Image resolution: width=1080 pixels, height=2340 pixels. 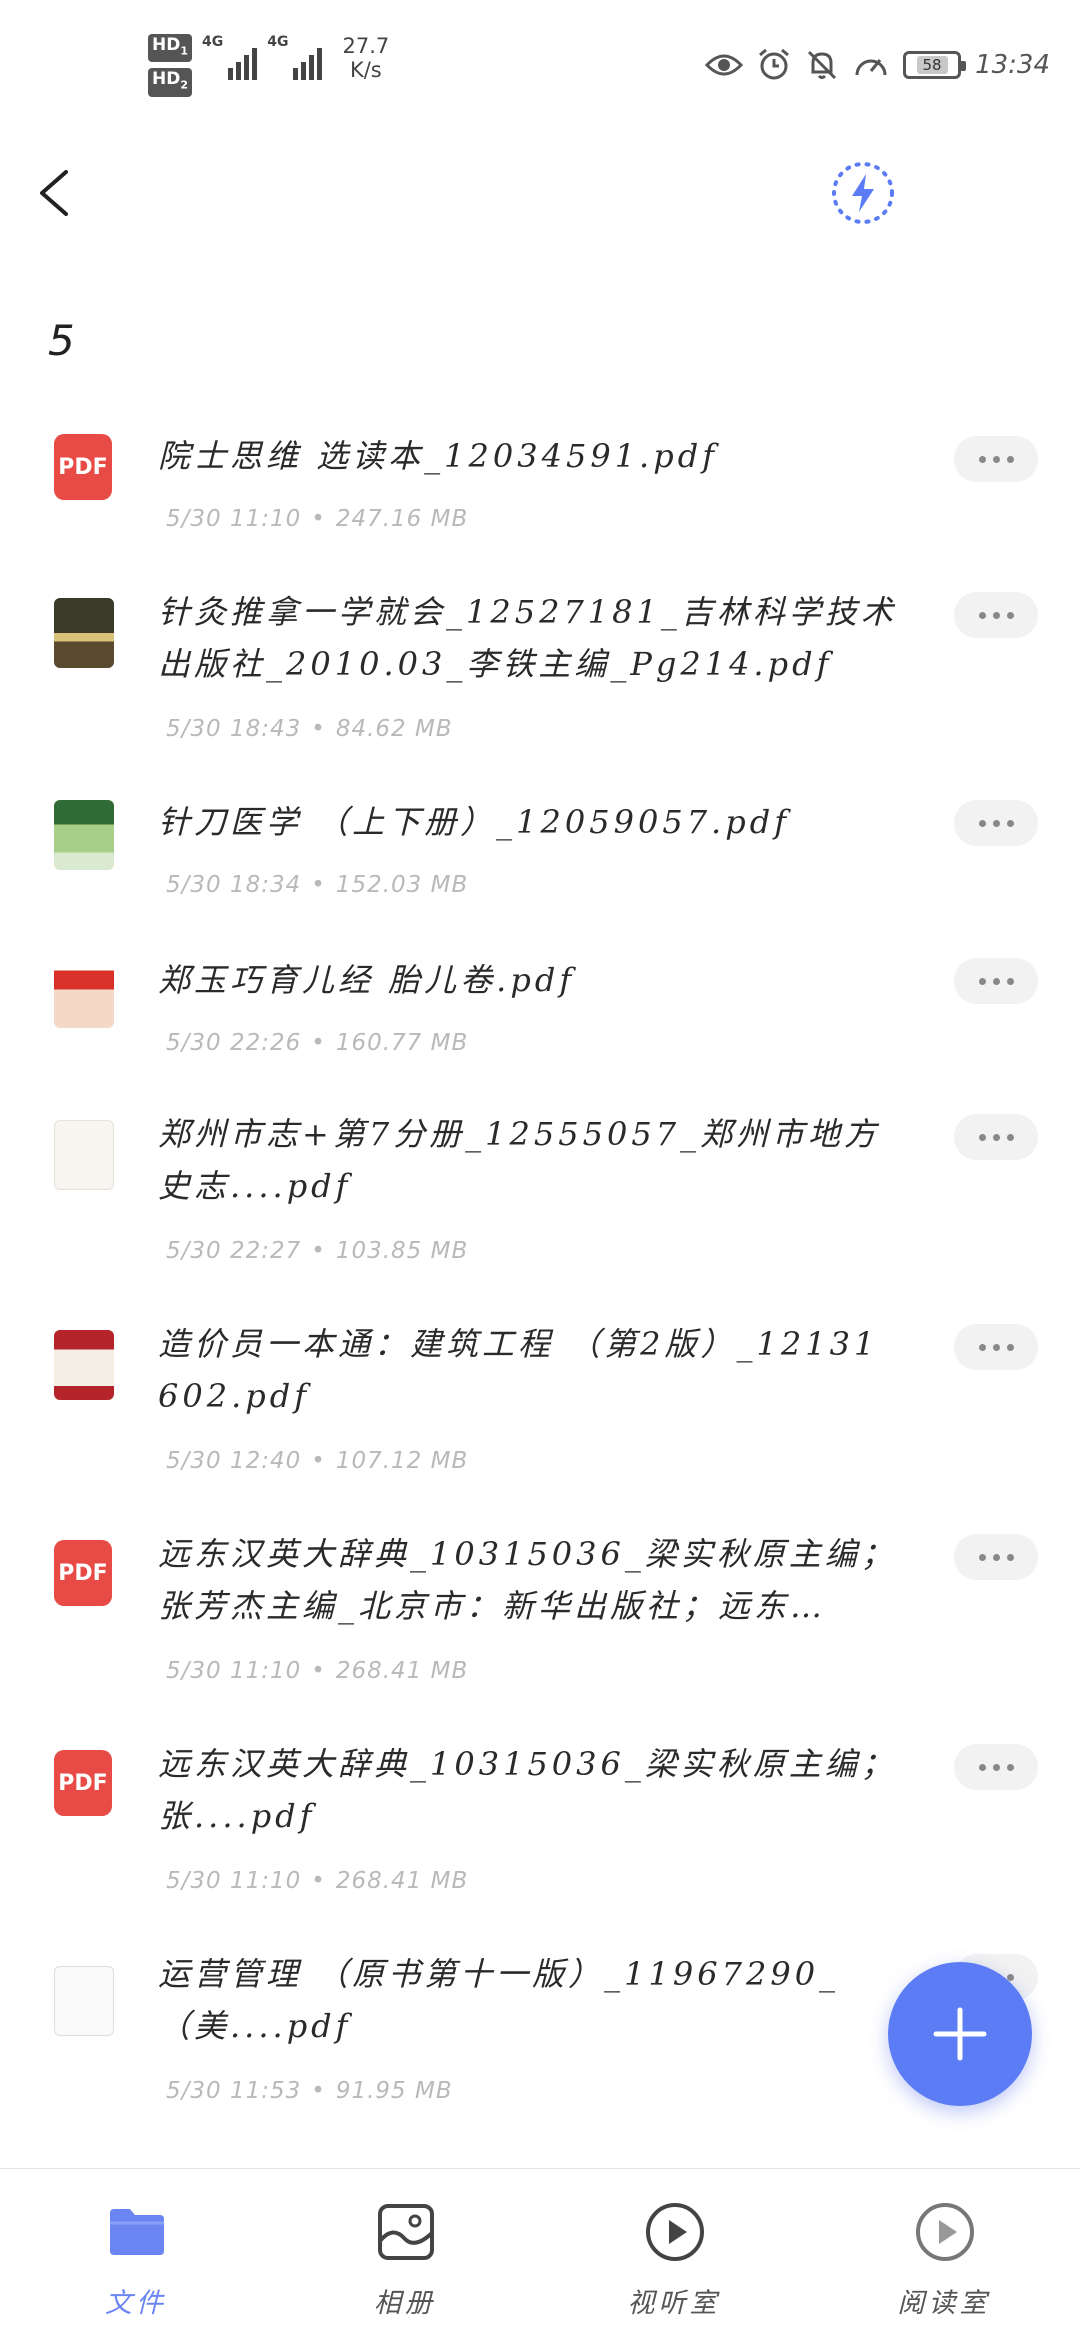 I want to click on file-size: 247.16 MB, so click(x=402, y=519).